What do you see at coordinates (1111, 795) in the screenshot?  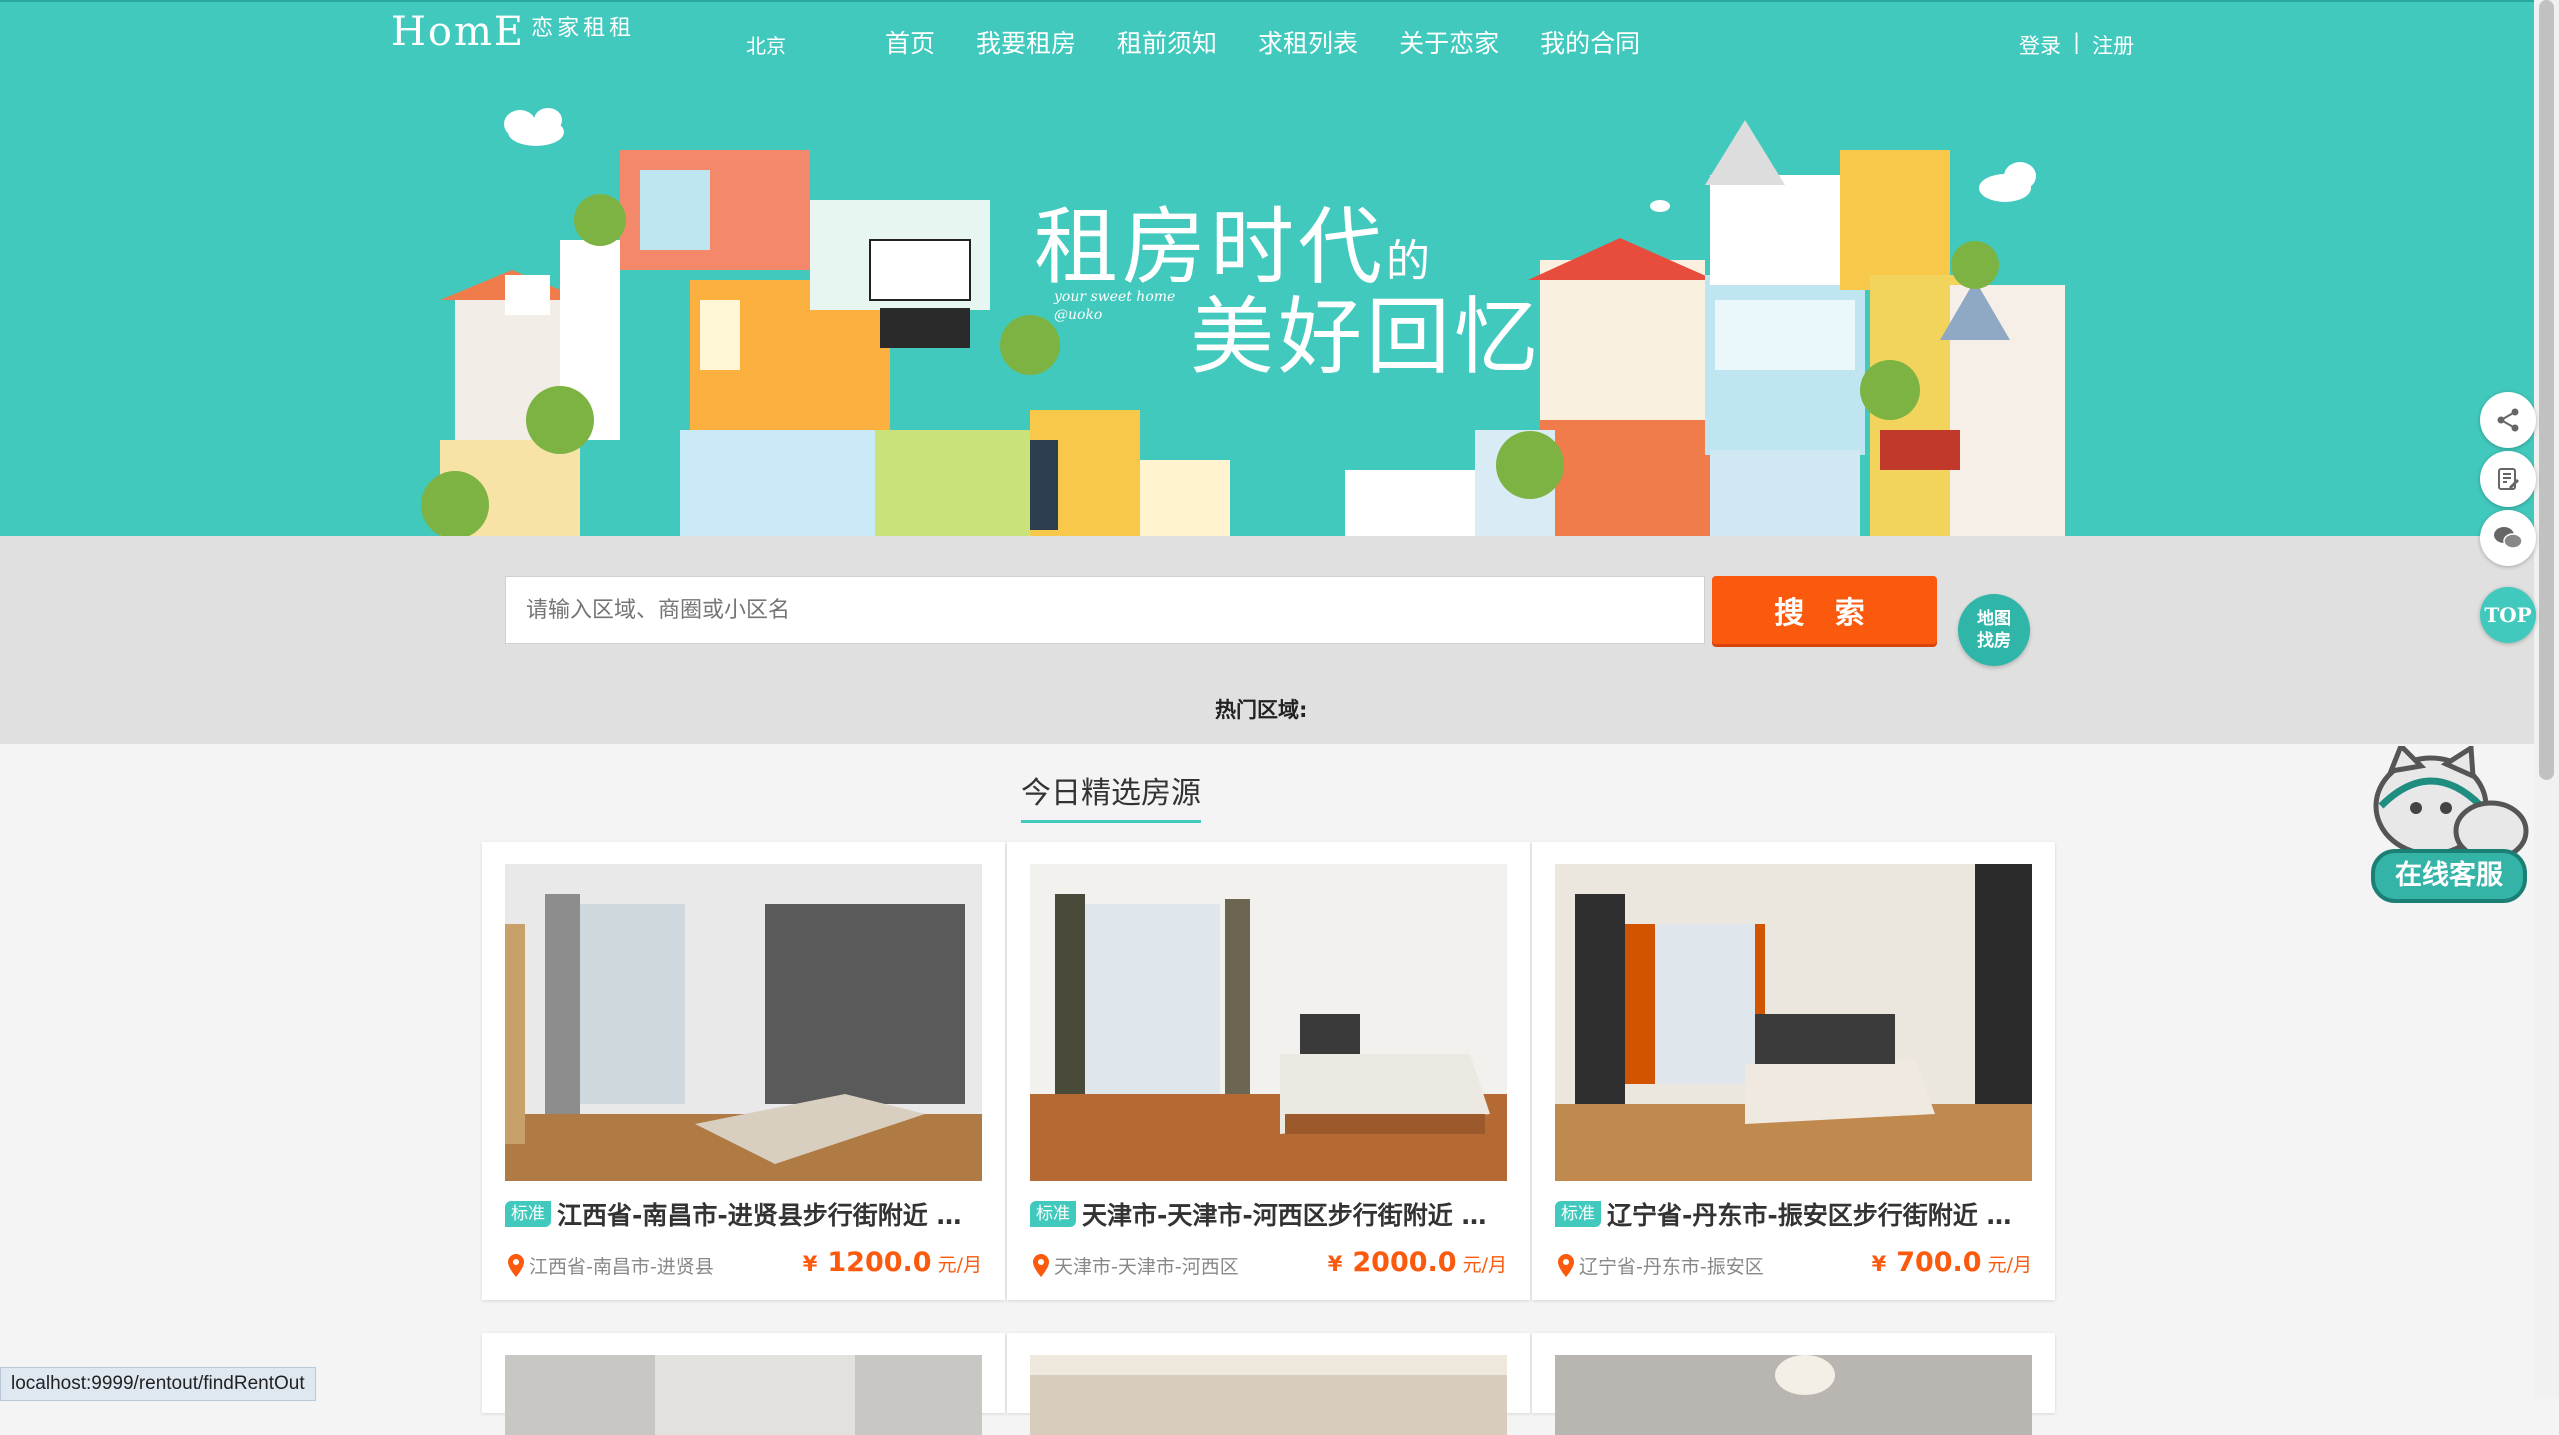 I see `section-title: 今日精选房源` at bounding box center [1111, 795].